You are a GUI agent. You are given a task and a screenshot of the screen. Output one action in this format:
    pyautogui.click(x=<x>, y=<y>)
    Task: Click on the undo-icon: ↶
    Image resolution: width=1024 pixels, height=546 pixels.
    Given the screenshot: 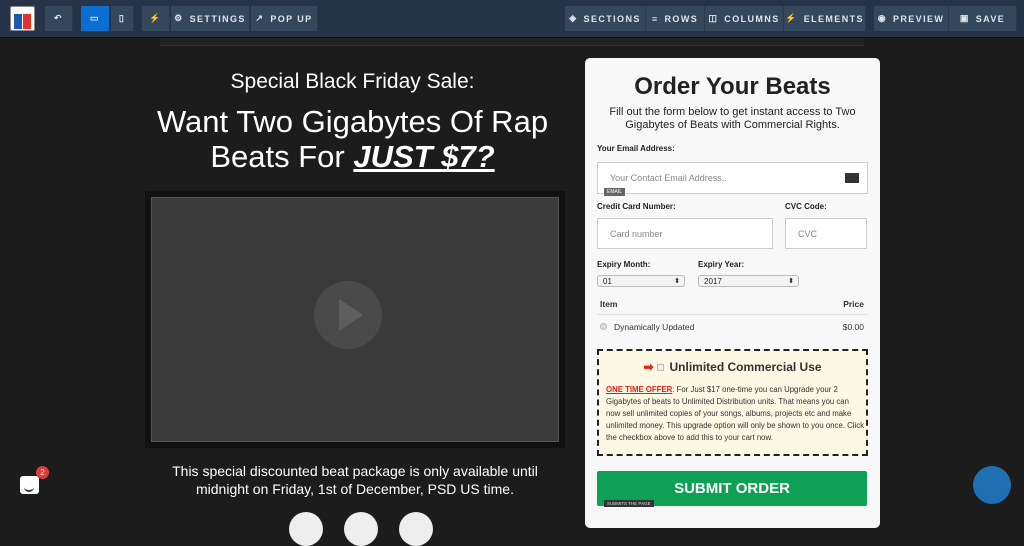 What is the action you would take?
    pyautogui.click(x=58, y=18)
    